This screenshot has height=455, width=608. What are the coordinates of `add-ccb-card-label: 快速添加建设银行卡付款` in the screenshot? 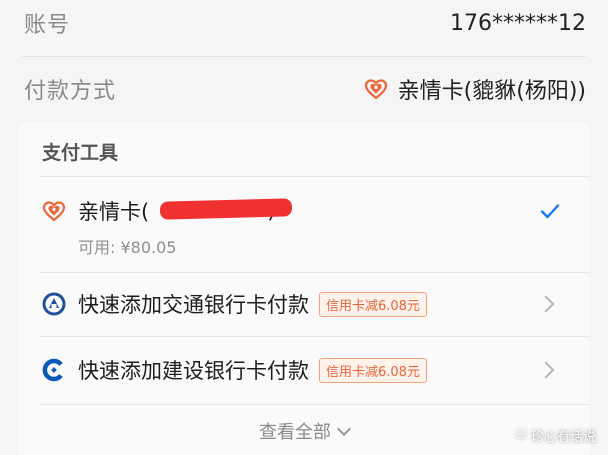 It's located at (193, 371).